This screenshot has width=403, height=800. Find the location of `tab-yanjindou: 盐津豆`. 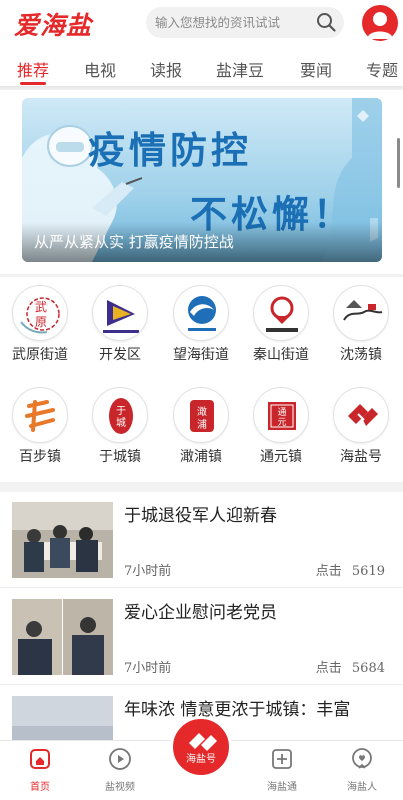

tab-yanjindou: 盐津豆 is located at coordinates (240, 69).